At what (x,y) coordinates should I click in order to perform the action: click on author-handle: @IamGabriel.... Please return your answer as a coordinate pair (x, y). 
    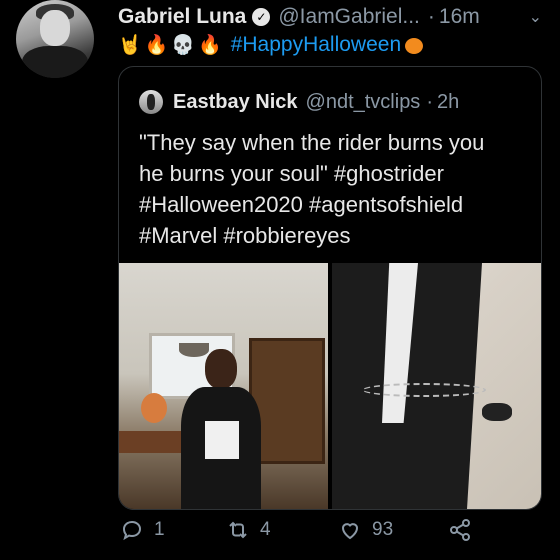
    Looking at the image, I should click on (349, 17).